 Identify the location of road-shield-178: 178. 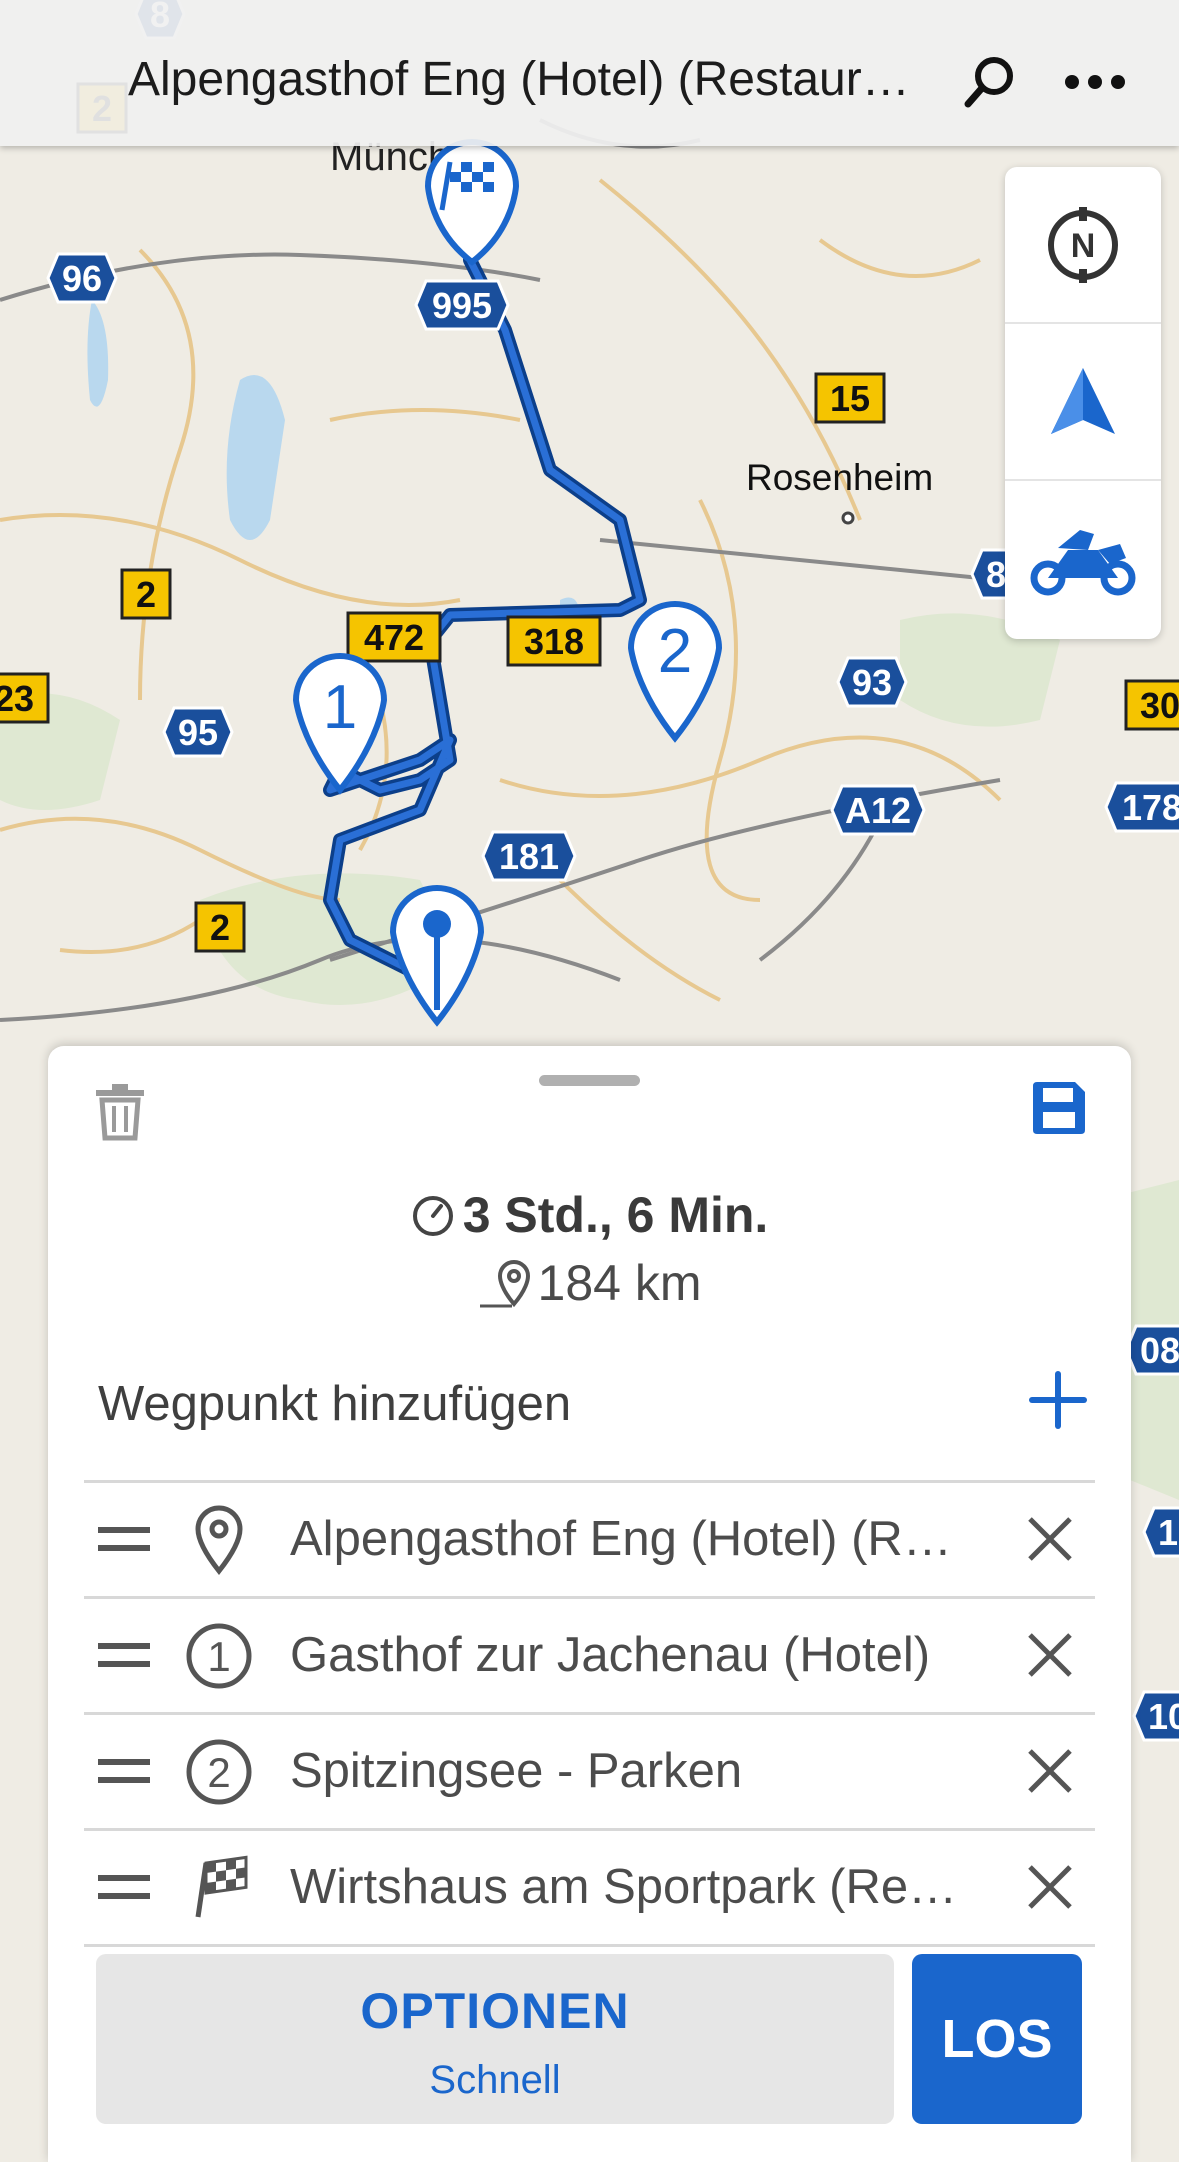
(1141, 807).